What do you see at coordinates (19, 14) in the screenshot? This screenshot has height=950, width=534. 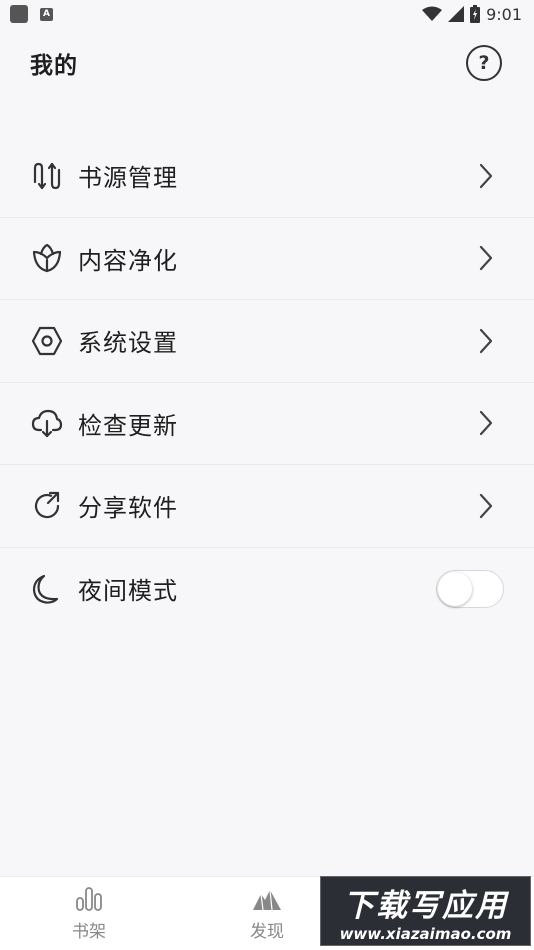 I see `notification-app-icon` at bounding box center [19, 14].